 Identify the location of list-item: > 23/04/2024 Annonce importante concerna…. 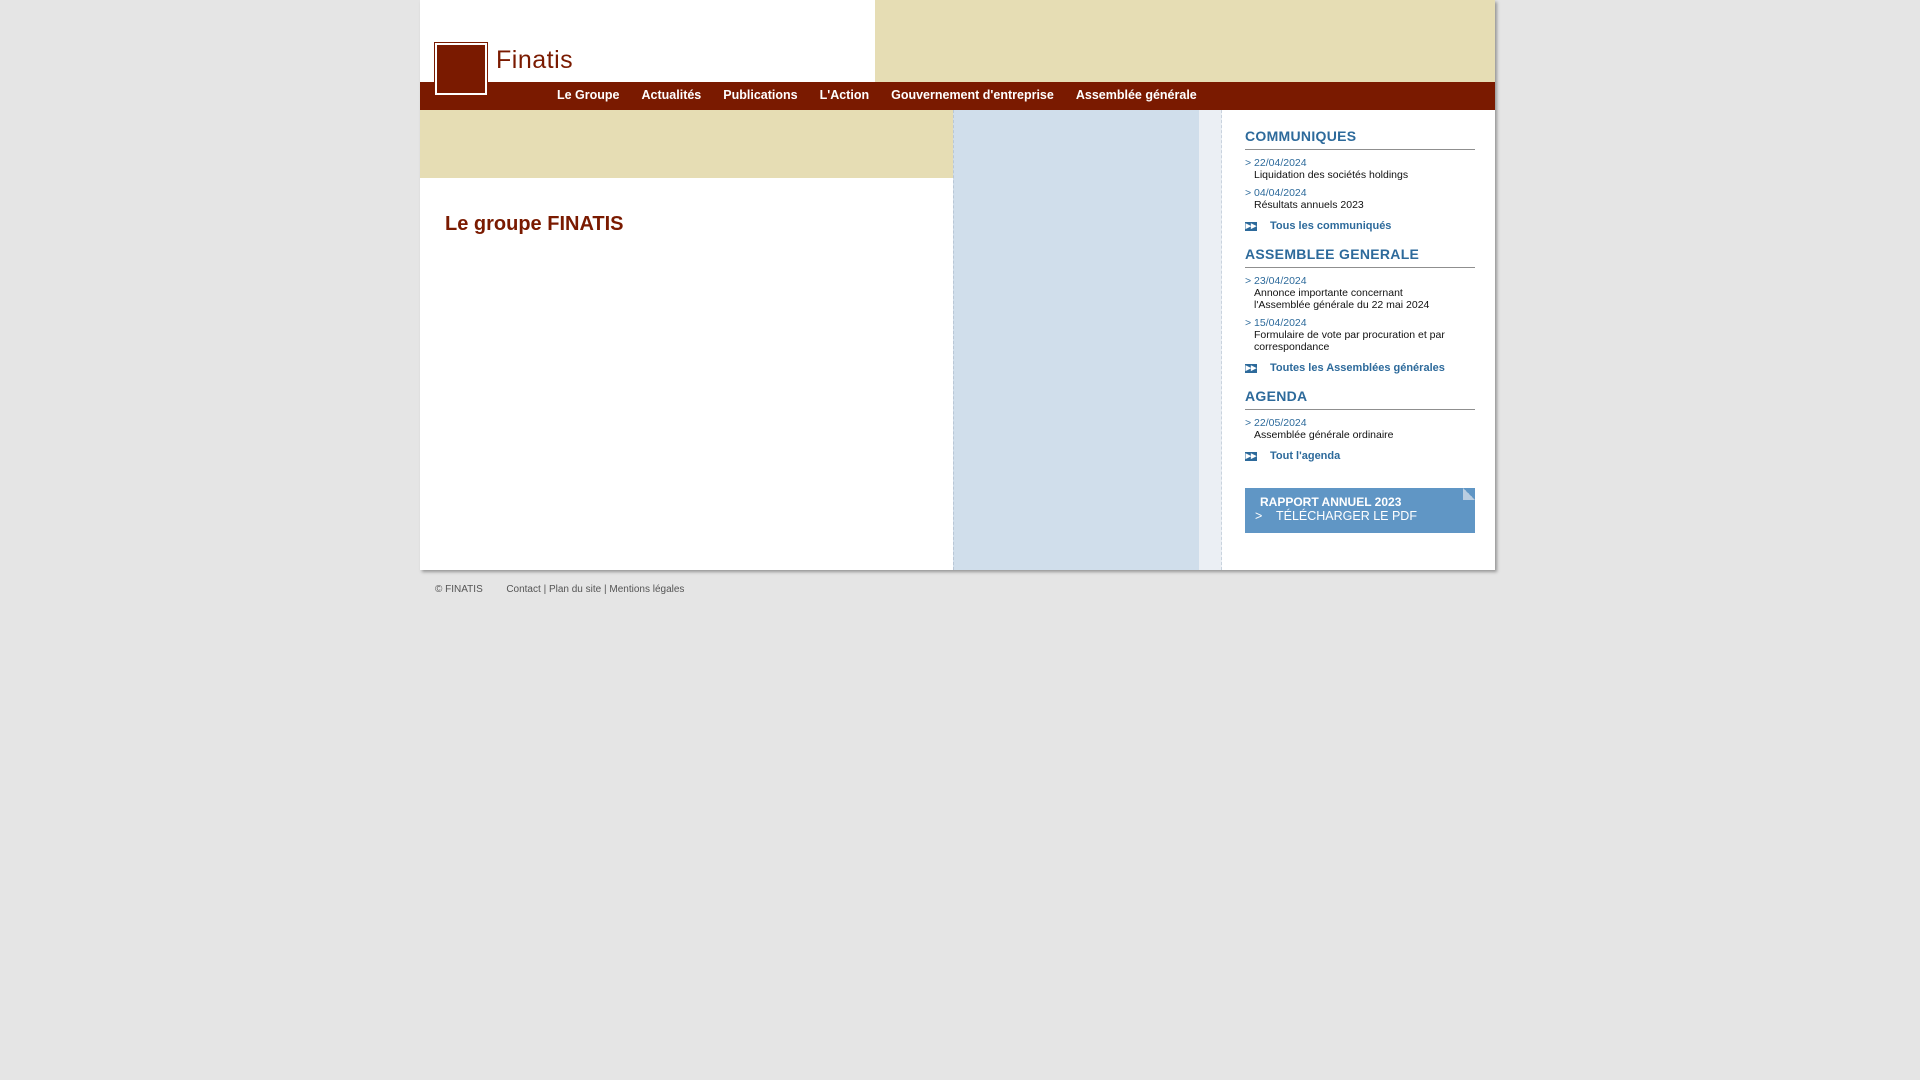
(1360, 293).